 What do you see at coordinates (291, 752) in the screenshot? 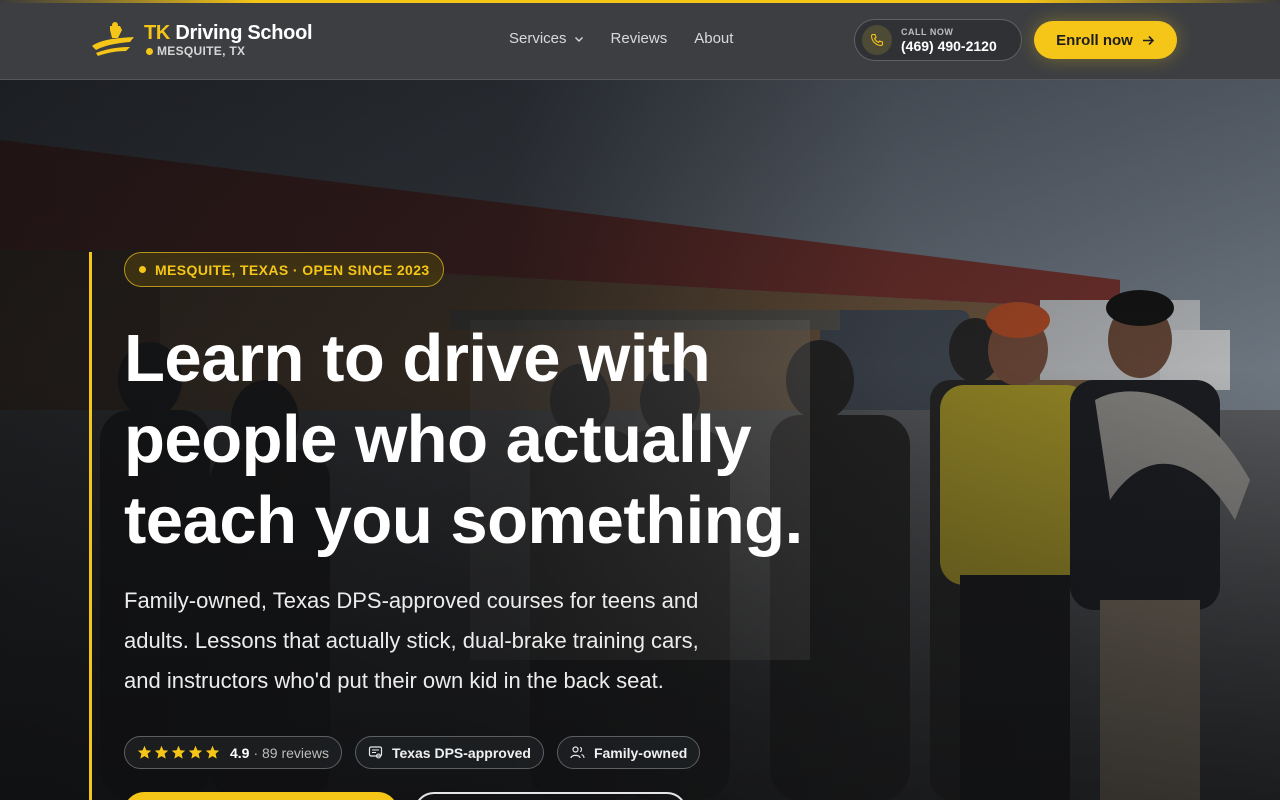
I see `review-count: · 89 reviews` at bounding box center [291, 752].